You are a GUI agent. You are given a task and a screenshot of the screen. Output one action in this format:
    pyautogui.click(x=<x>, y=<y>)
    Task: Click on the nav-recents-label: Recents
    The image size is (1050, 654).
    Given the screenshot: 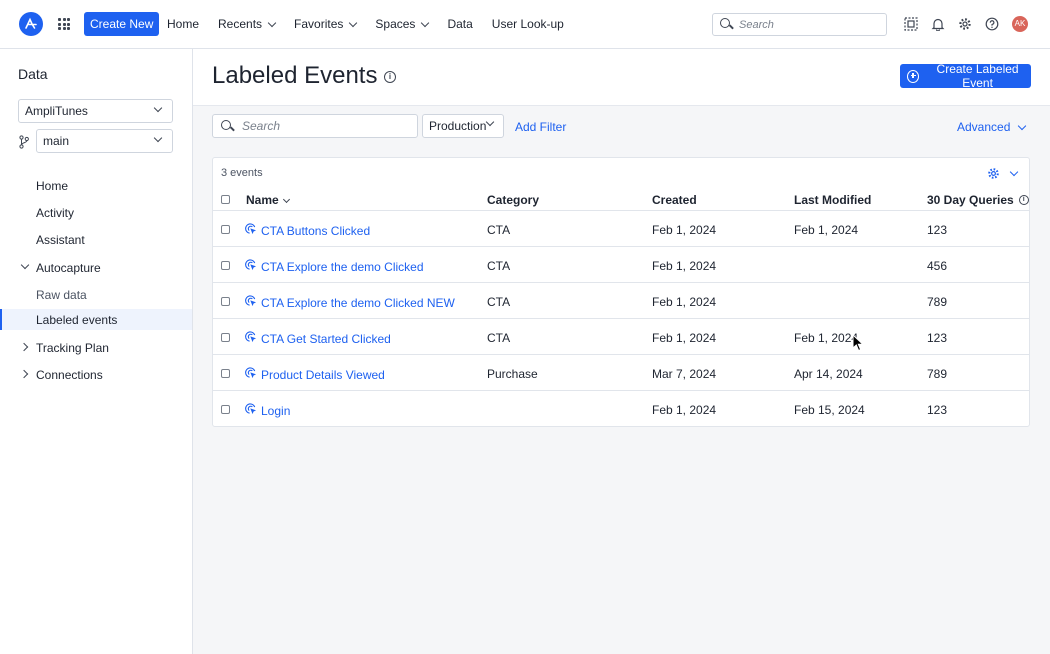 What is the action you would take?
    pyautogui.click(x=240, y=24)
    